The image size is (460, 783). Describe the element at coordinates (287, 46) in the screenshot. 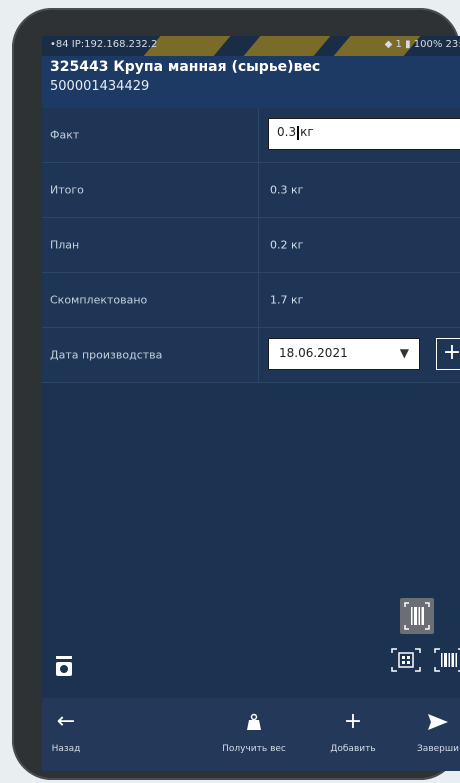

I see `status-stripe` at that location.